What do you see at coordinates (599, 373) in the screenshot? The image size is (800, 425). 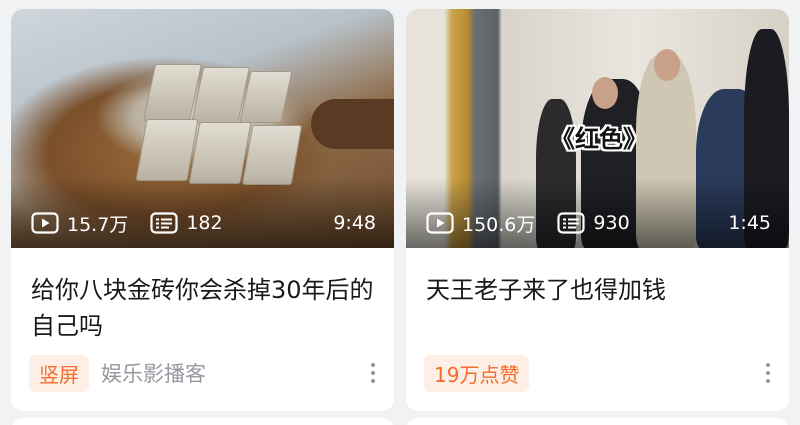 I see `video-meta: 19万点赞` at bounding box center [599, 373].